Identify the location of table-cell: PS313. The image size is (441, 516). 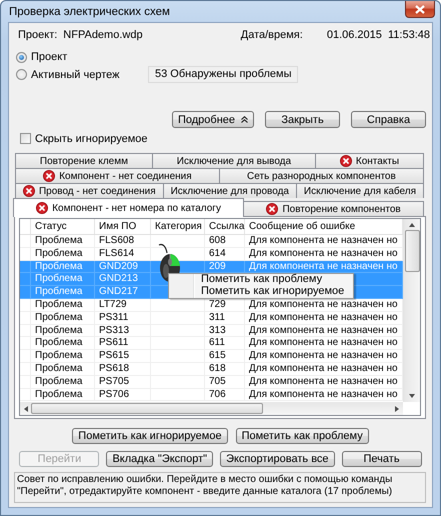
(123, 331).